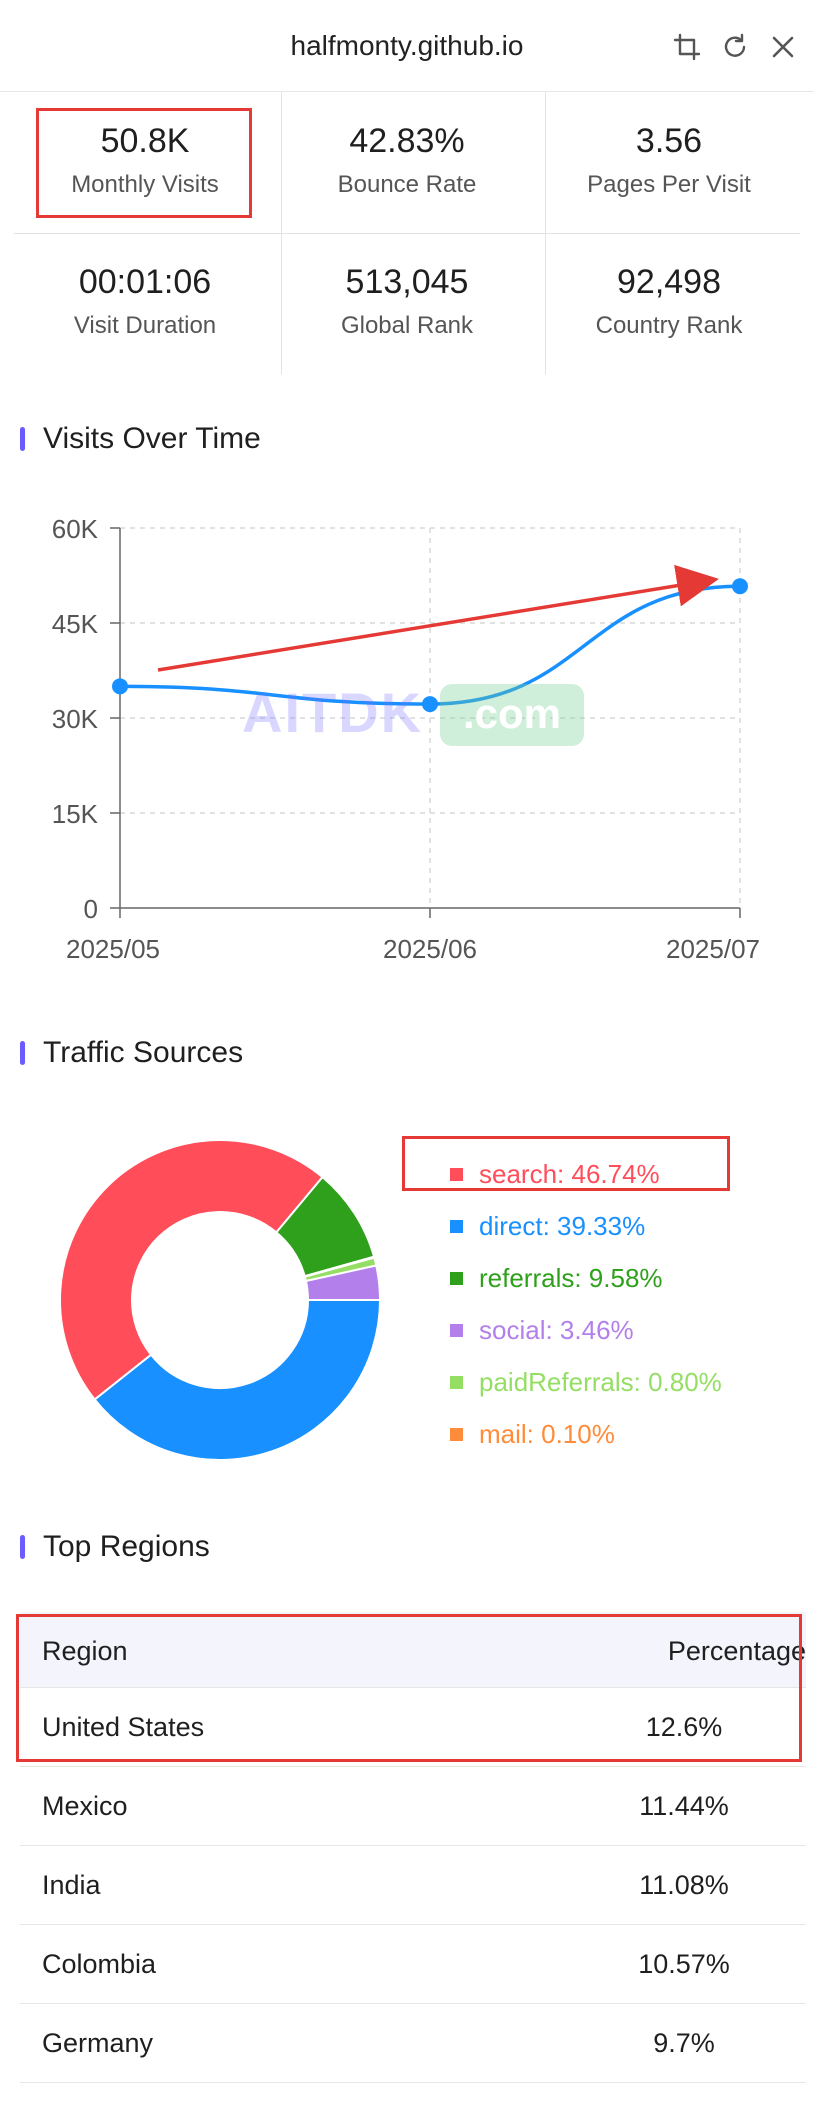  Describe the element at coordinates (684, 2043) in the screenshot. I see `region-percentage: 9.7%` at that location.